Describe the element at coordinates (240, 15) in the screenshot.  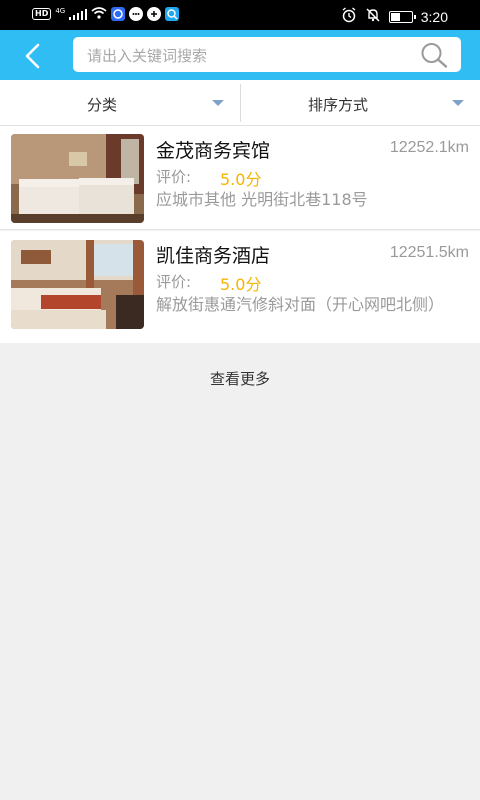
I see `status-bar: HD 4G 3:20` at that location.